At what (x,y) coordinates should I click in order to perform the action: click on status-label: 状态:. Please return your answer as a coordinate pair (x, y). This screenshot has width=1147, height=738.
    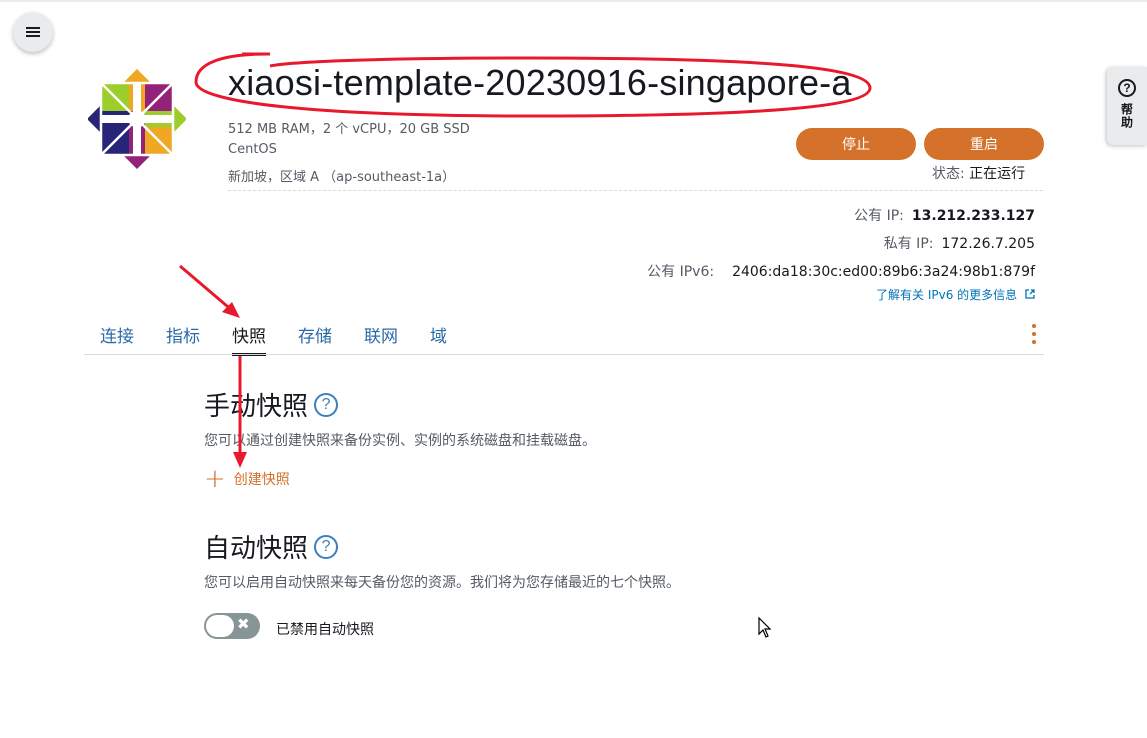
    Looking at the image, I should click on (948, 174).